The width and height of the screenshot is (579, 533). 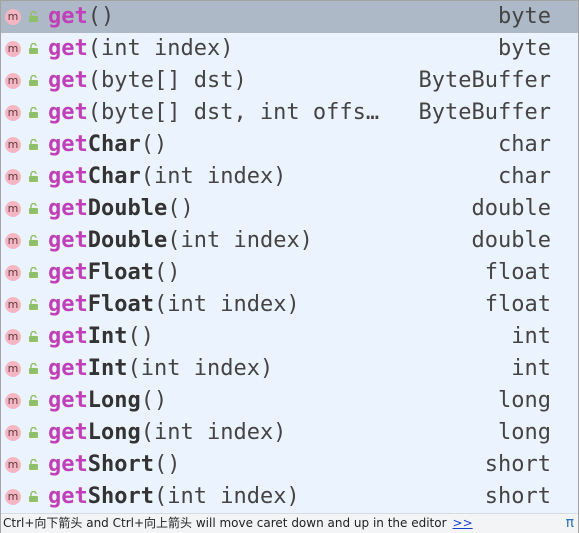 What do you see at coordinates (289, 145) in the screenshot?
I see `completion-item: m getChar() char` at bounding box center [289, 145].